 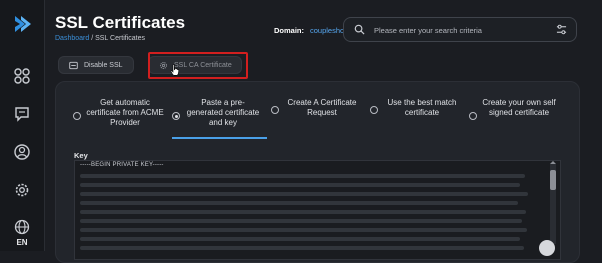 I want to click on breadcrumb-current: SSL Certificates, so click(x=120, y=38).